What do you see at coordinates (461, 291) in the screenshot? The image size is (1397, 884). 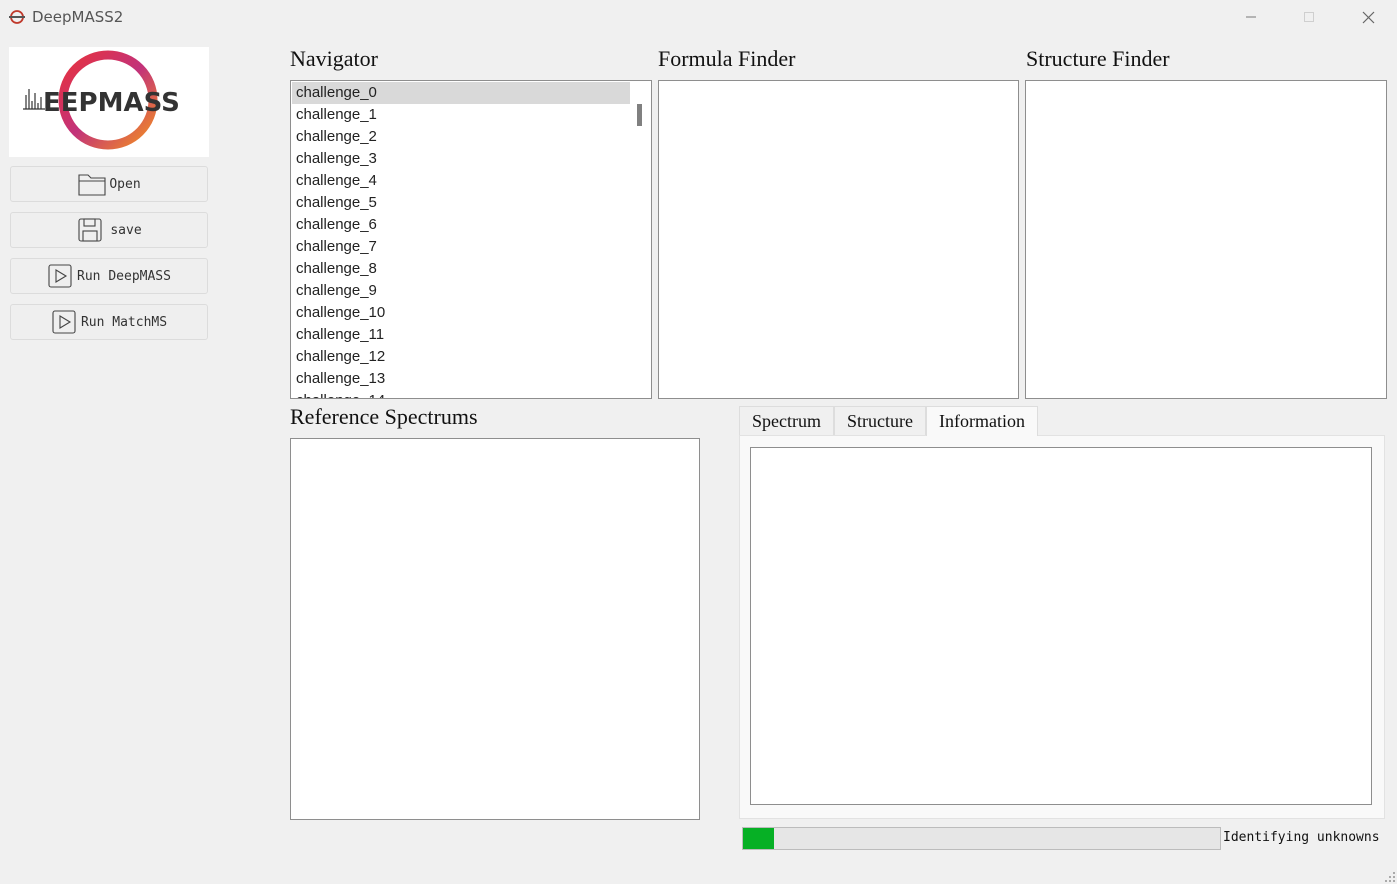 I see `navigator-item: challenge_9` at bounding box center [461, 291].